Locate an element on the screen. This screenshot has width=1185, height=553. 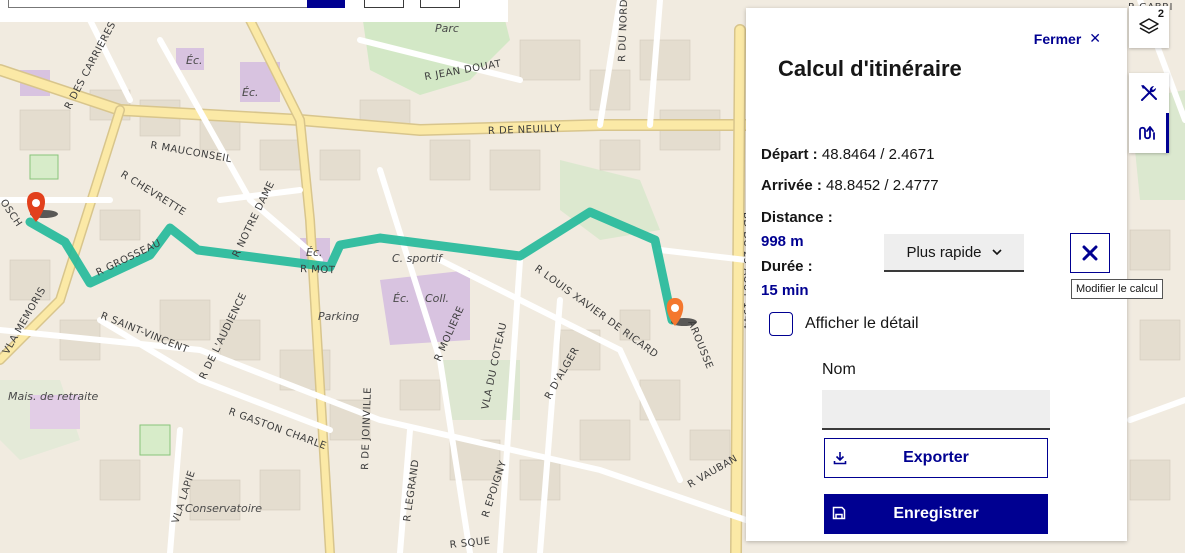
tools-button is located at coordinates (1149, 93).